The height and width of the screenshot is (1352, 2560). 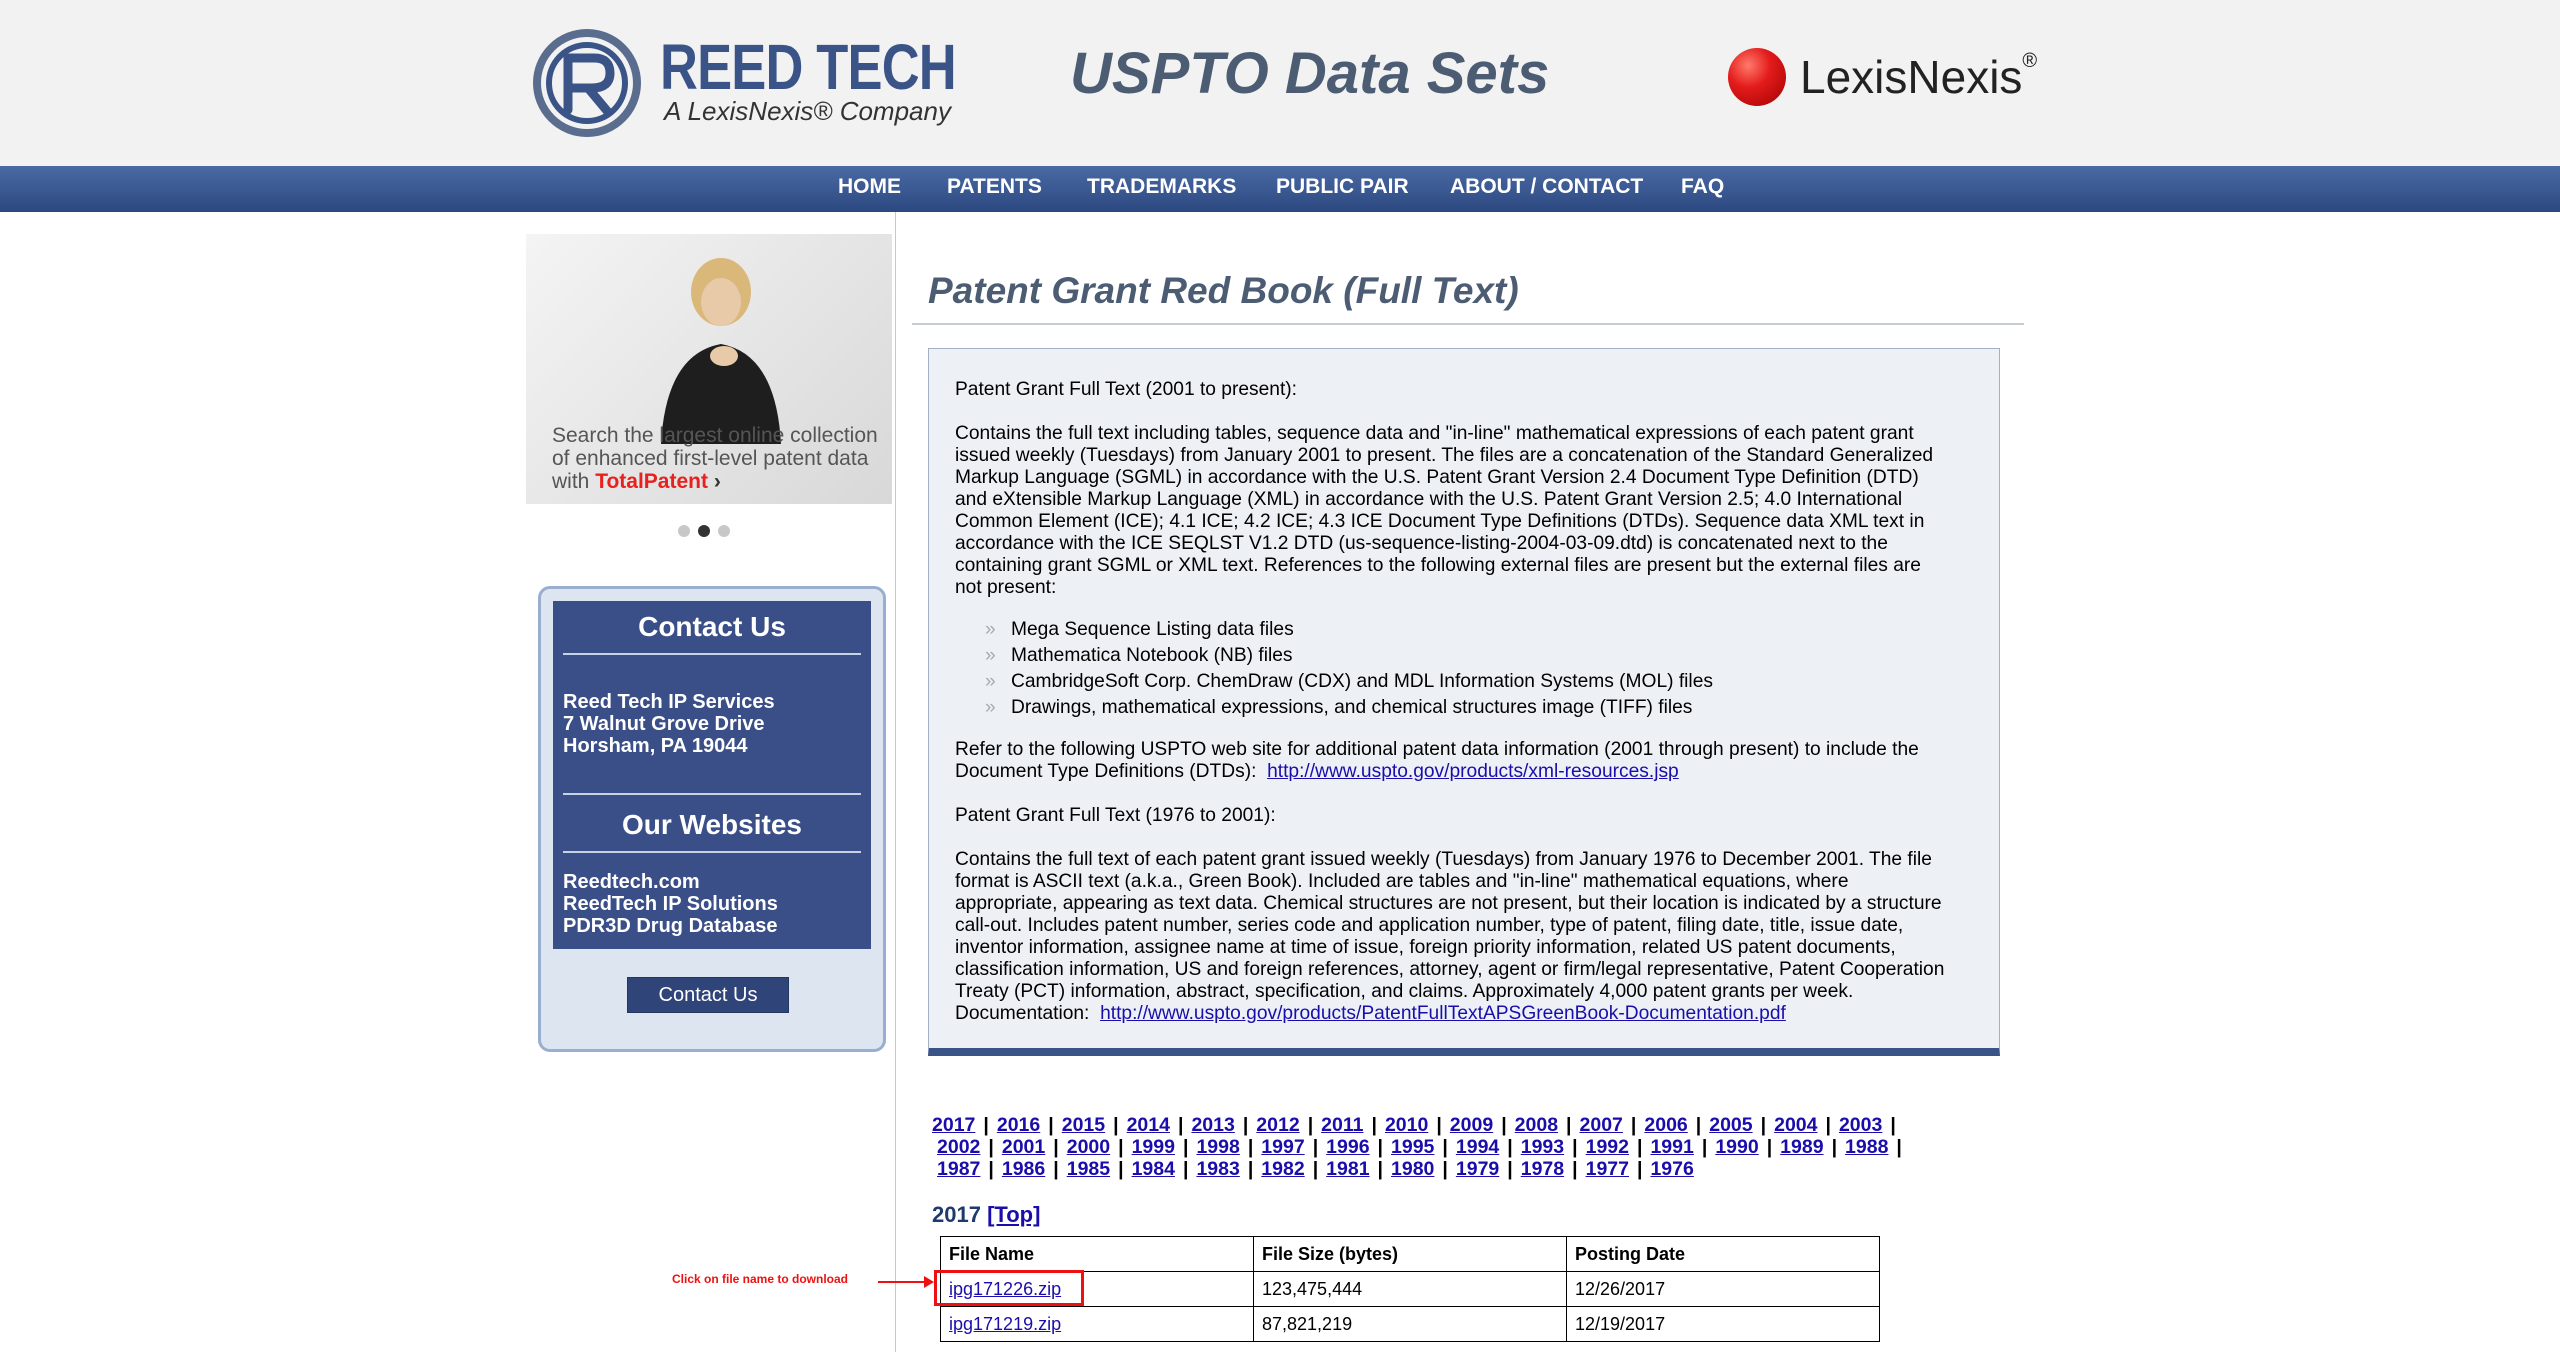 What do you see at coordinates (1347, 1169) in the screenshot?
I see `year-link-1981: 1981` at bounding box center [1347, 1169].